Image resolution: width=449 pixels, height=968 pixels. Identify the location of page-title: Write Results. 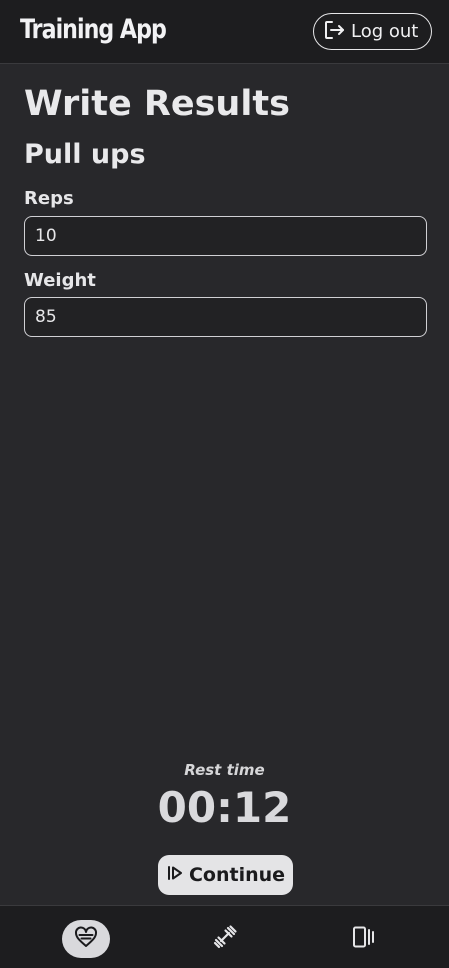
(157, 104).